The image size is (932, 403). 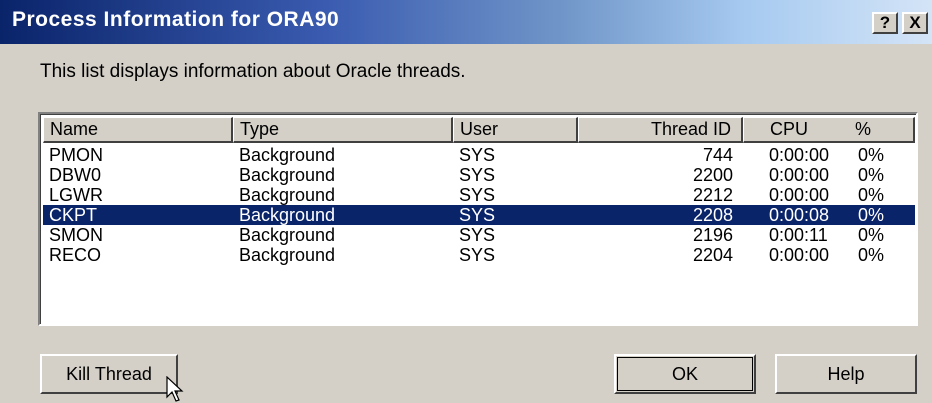 I want to click on help-button: Help, so click(x=846, y=374).